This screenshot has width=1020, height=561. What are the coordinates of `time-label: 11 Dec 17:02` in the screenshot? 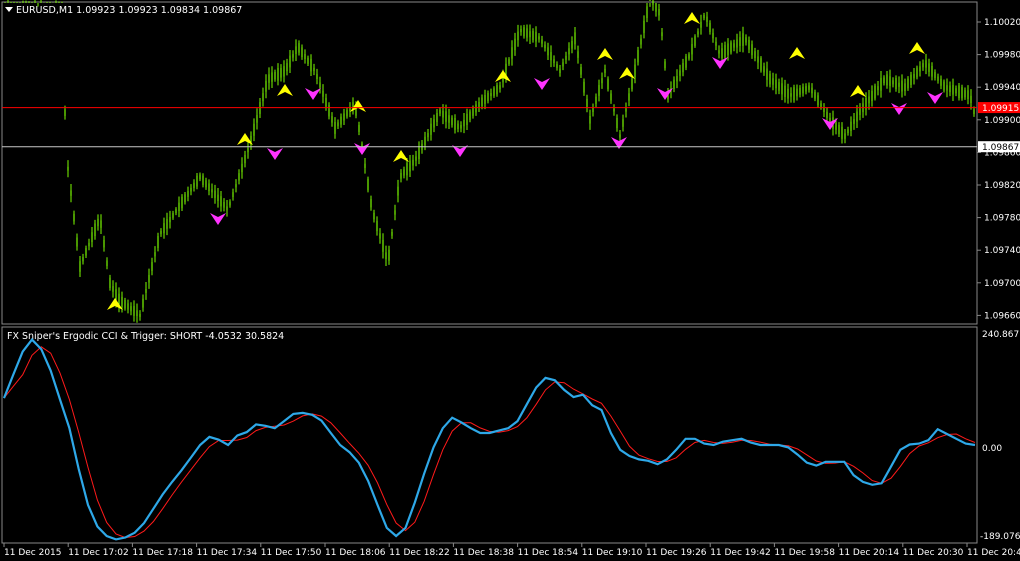 It's located at (98, 553).